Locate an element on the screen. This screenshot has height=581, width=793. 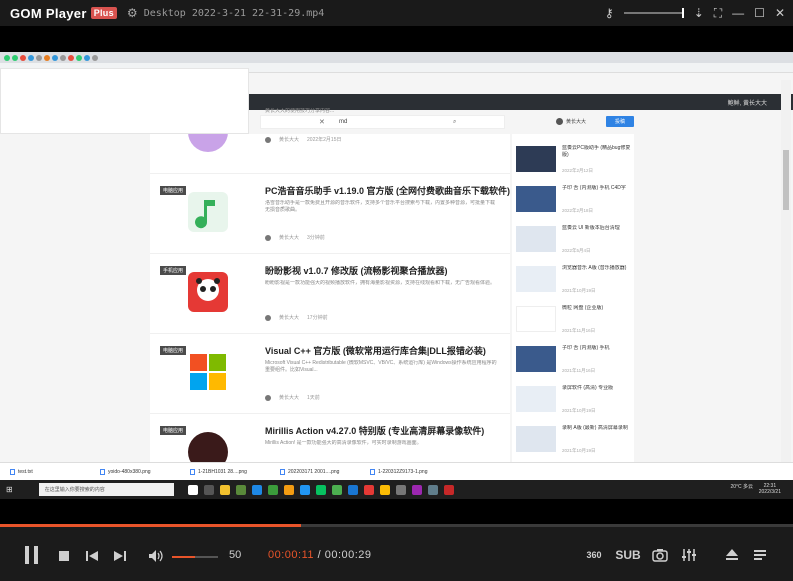
close-icon: ✕ is located at coordinates (780, 13).